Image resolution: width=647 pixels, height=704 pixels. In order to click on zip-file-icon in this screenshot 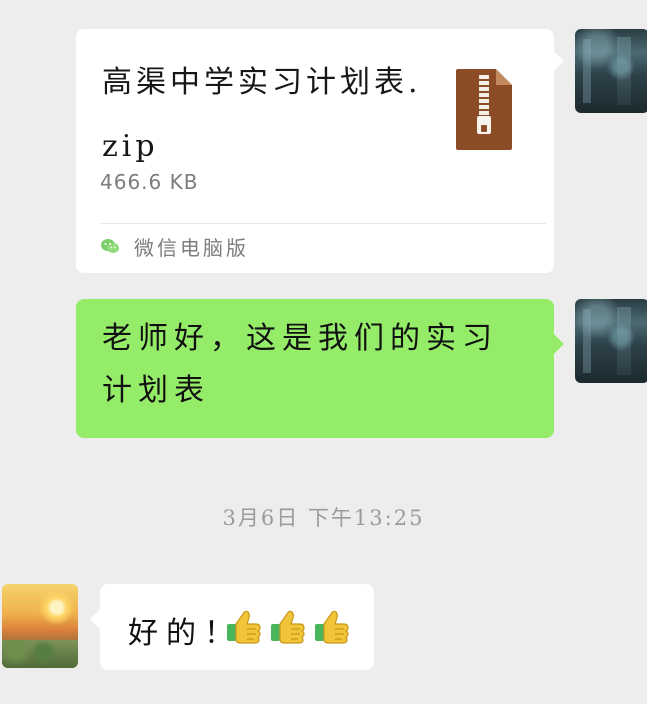, I will do `click(484, 109)`.